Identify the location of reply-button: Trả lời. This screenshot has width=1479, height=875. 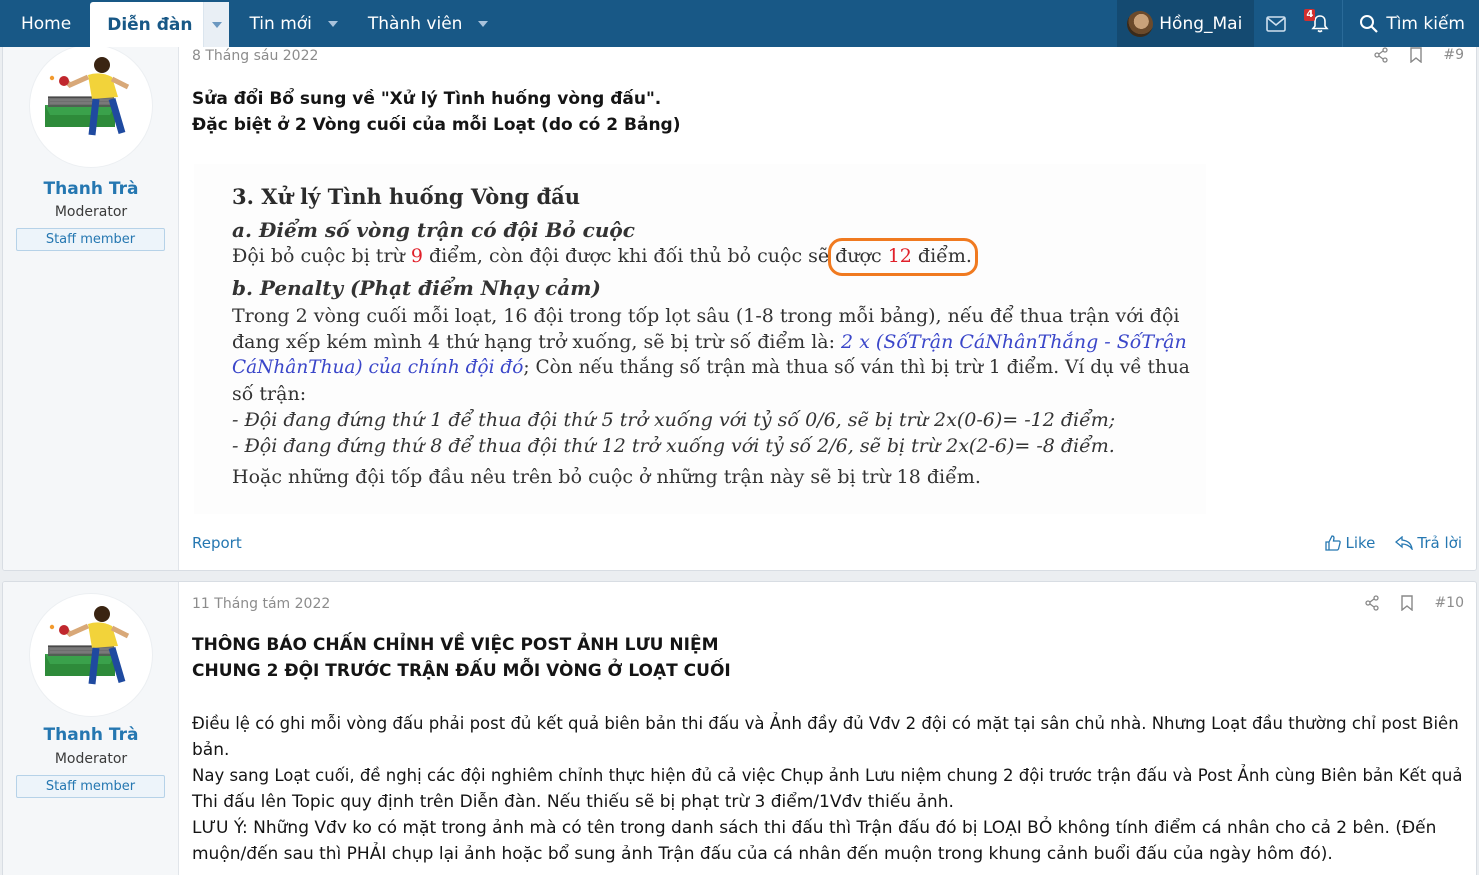
(1428, 543).